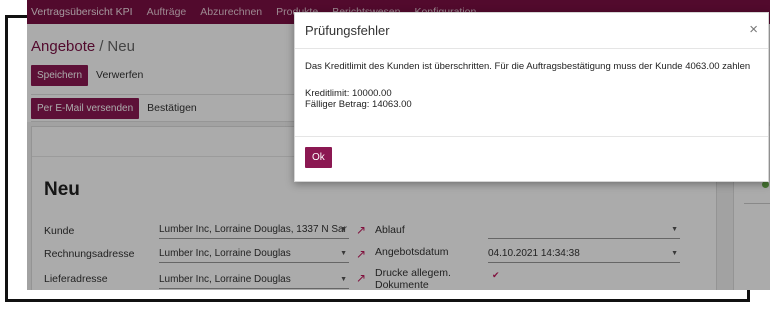  Describe the element at coordinates (748, 296) in the screenshot. I see `frame-right-line` at that location.